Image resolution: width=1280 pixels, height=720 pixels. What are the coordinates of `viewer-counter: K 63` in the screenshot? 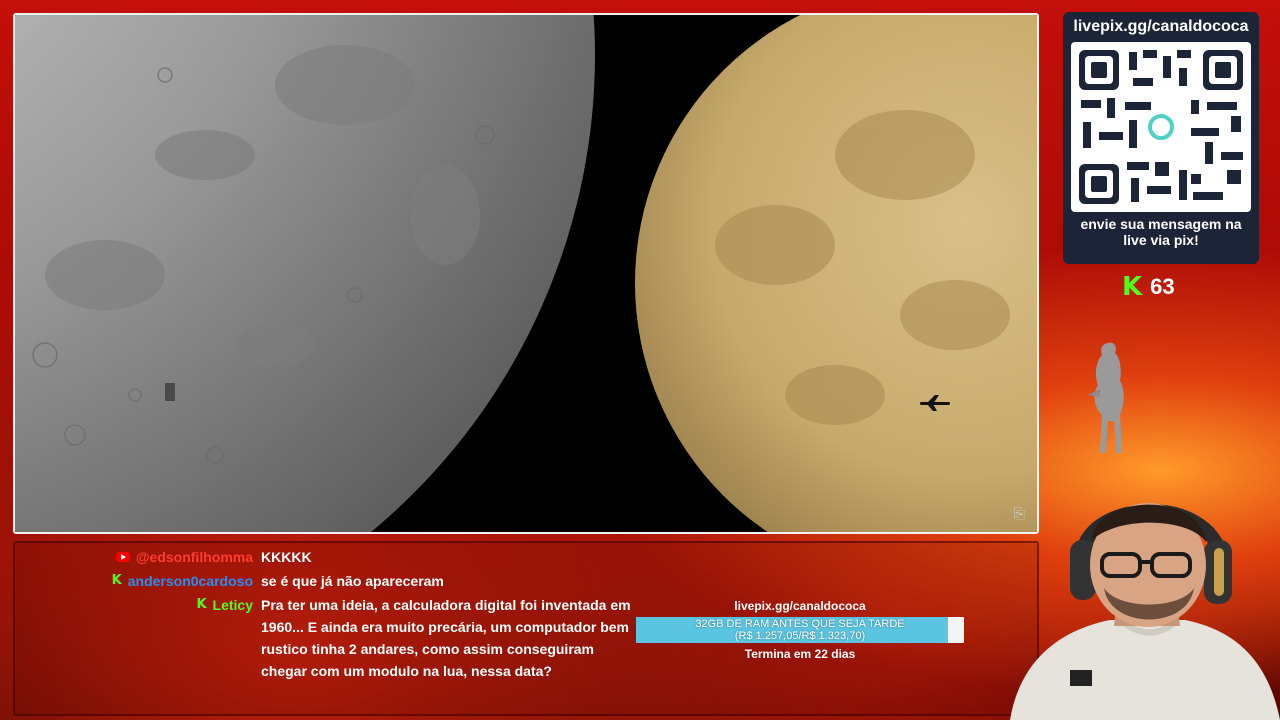 It's located at (1148, 287).